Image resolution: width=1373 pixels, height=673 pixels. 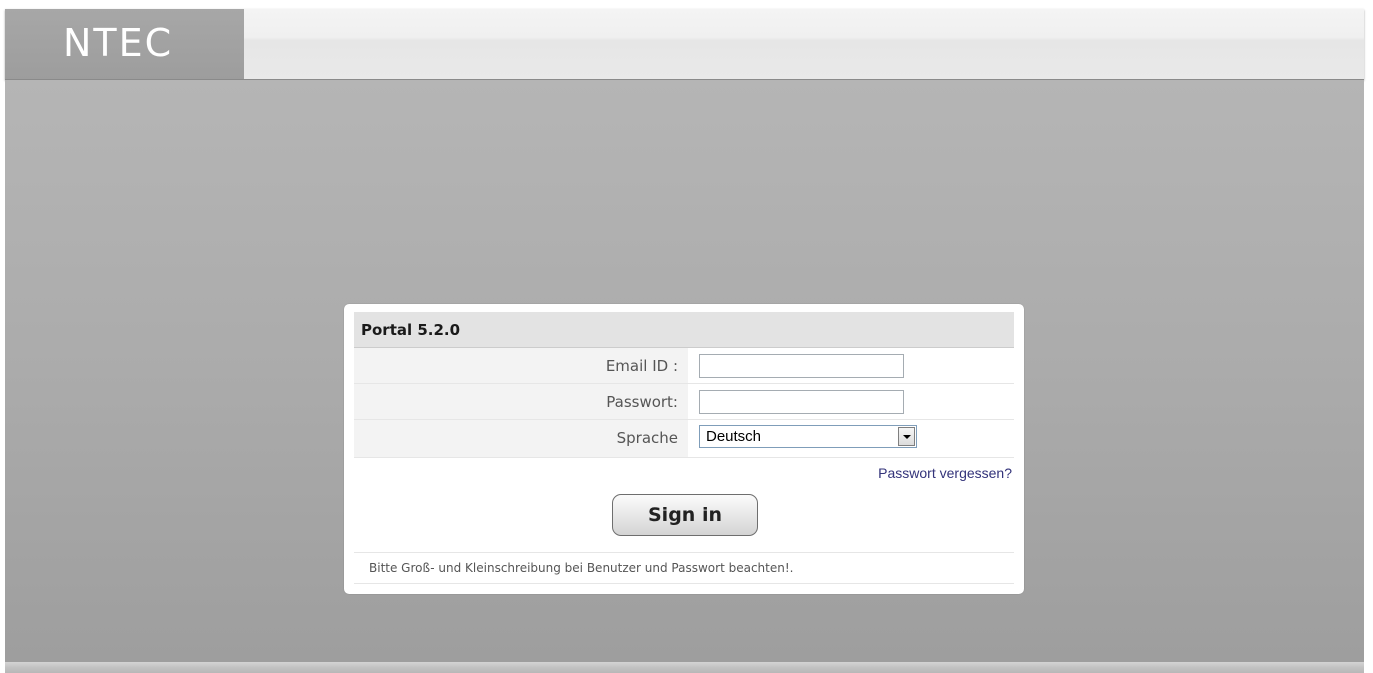 I want to click on chevron-down-icon, so click(x=906, y=436).